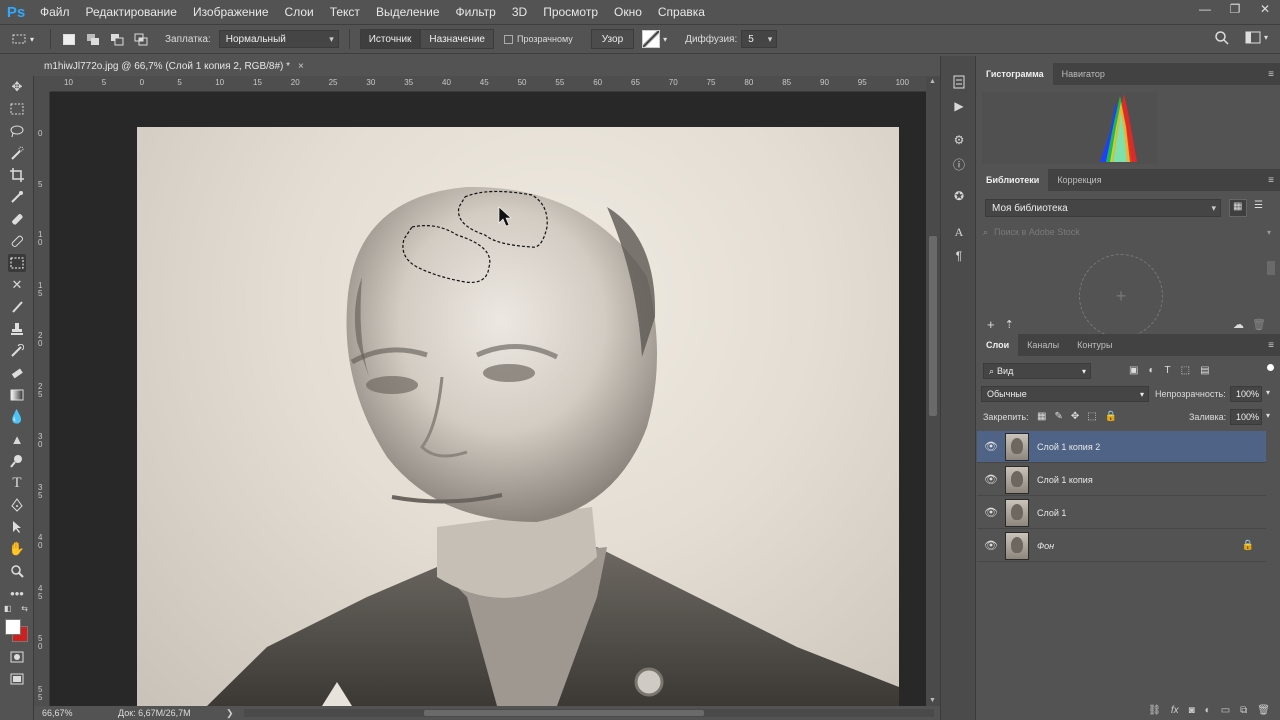  What do you see at coordinates (519, 12) in the screenshot?
I see `menu-3d: 3D` at bounding box center [519, 12].